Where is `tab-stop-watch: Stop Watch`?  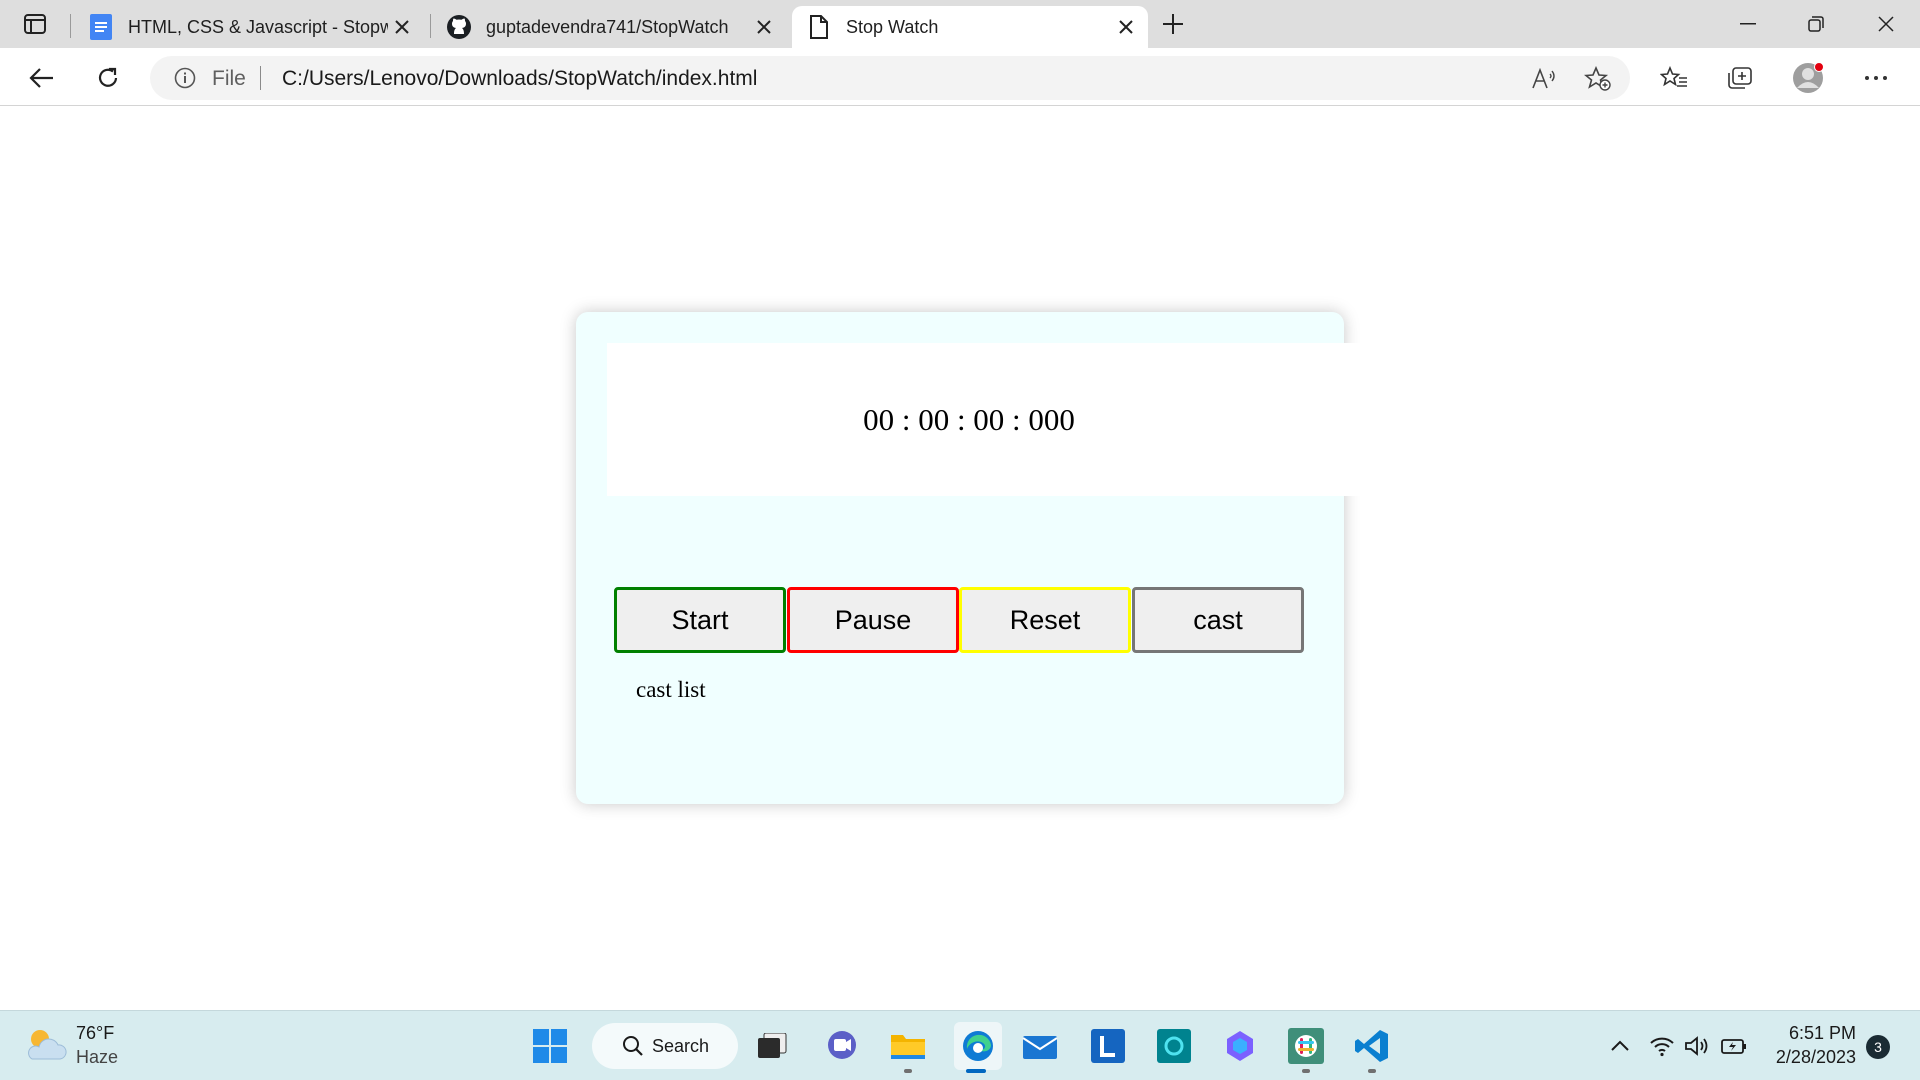 tab-stop-watch: Stop Watch is located at coordinates (970, 27).